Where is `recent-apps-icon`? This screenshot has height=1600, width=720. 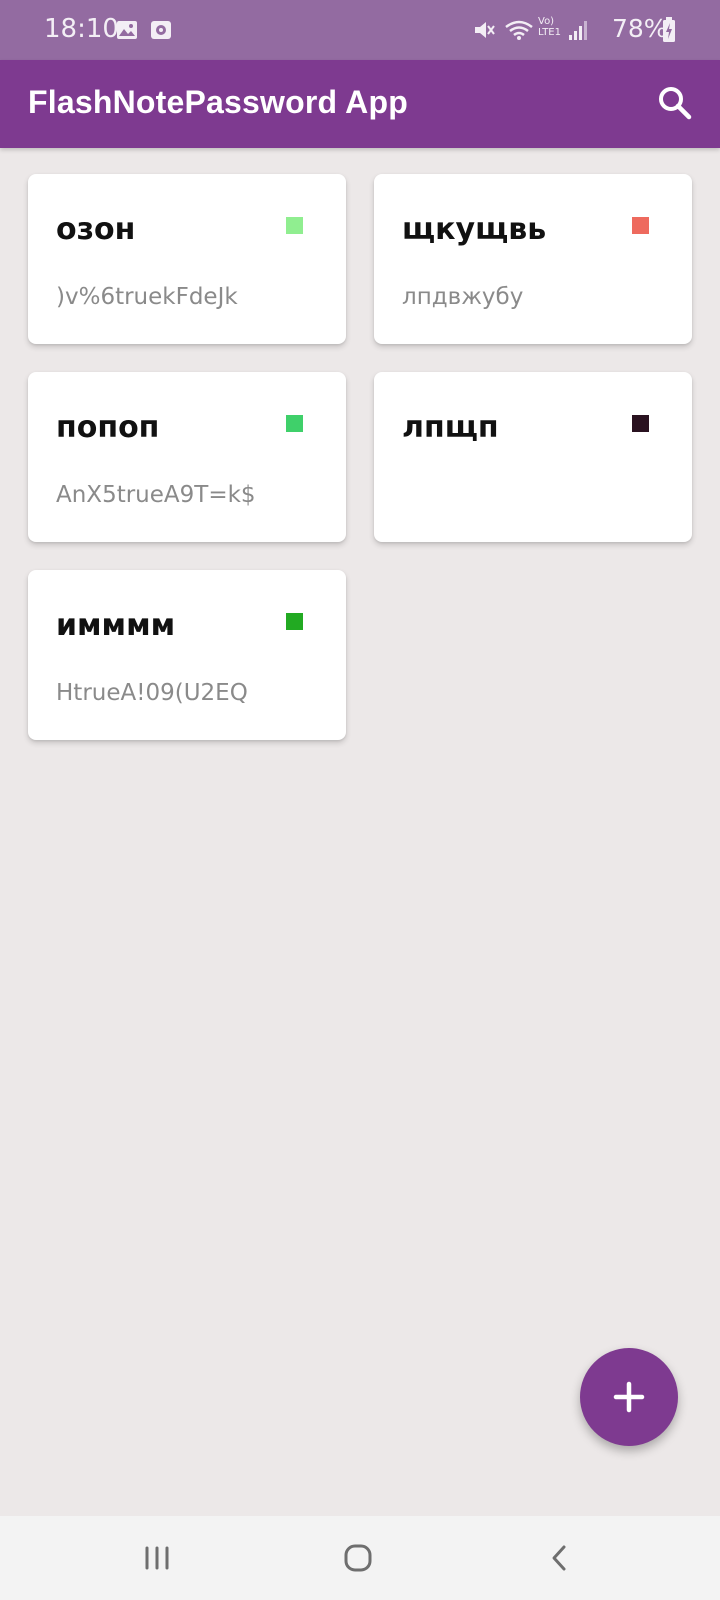
recent-apps-icon is located at coordinates (157, 1558).